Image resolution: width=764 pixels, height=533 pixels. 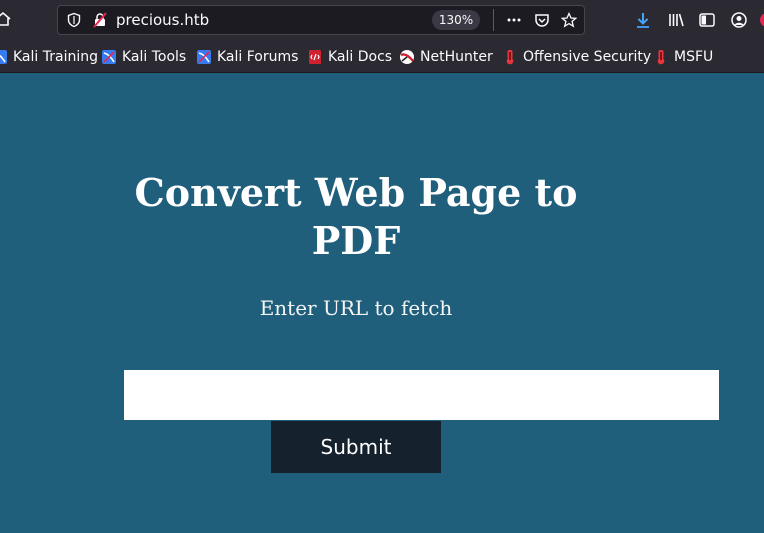 I want to click on tracking-protection-icon, so click(x=74, y=20).